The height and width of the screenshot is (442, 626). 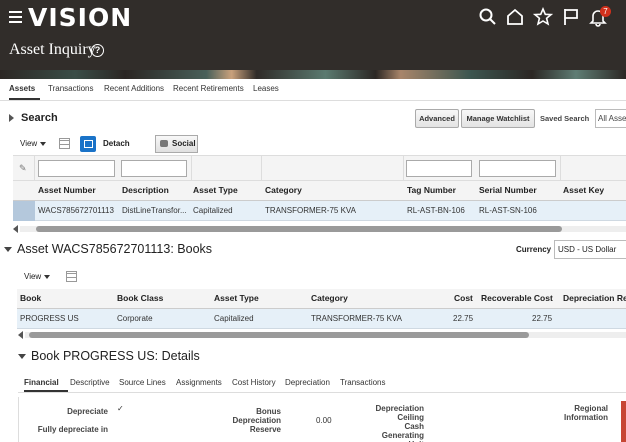 What do you see at coordinates (49, 318) in the screenshot?
I see `cell-book: PROGRESS US` at bounding box center [49, 318].